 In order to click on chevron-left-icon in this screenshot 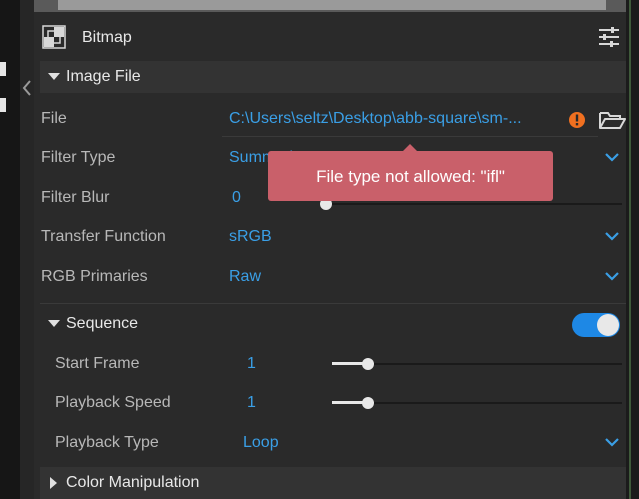, I will do `click(27, 88)`.